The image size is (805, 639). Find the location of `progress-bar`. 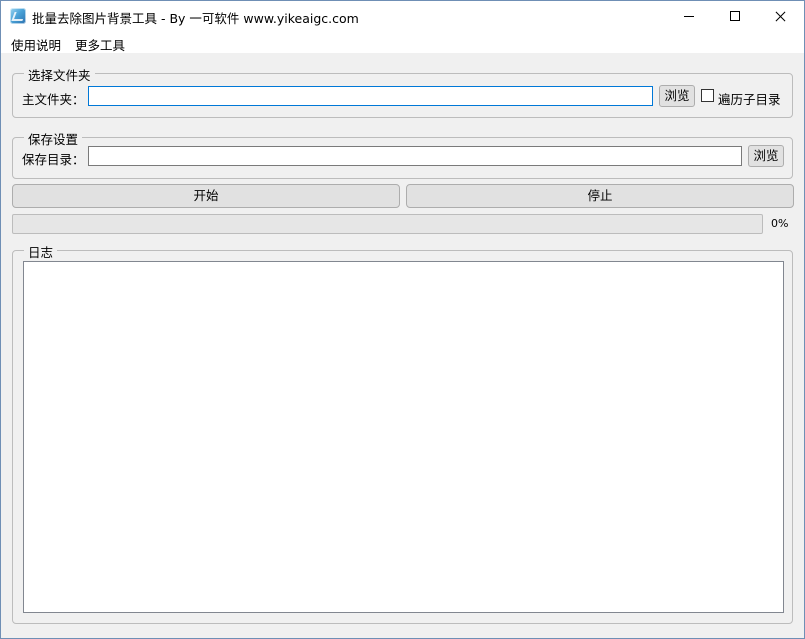

progress-bar is located at coordinates (387, 224).